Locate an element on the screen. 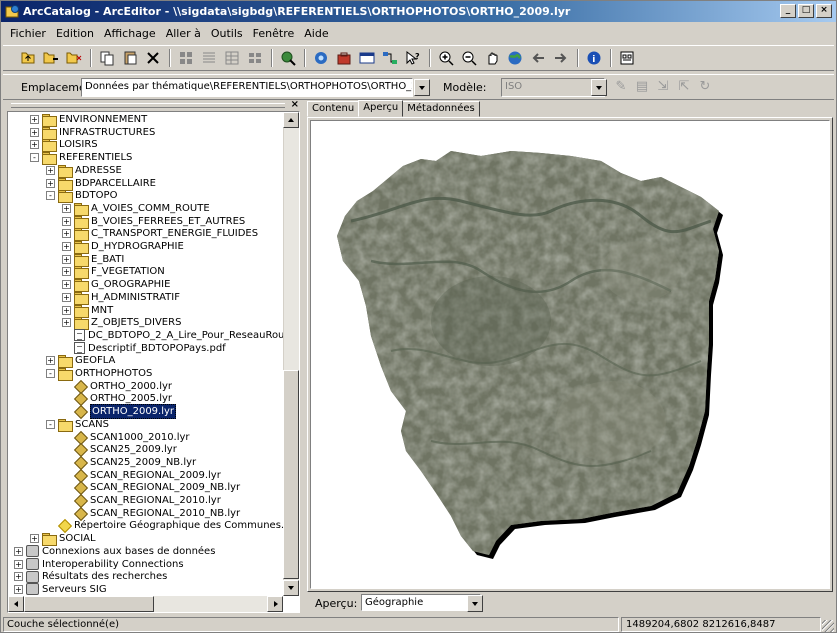  tree-node: + BDPARCELLAIRE is located at coordinates (101, 184).